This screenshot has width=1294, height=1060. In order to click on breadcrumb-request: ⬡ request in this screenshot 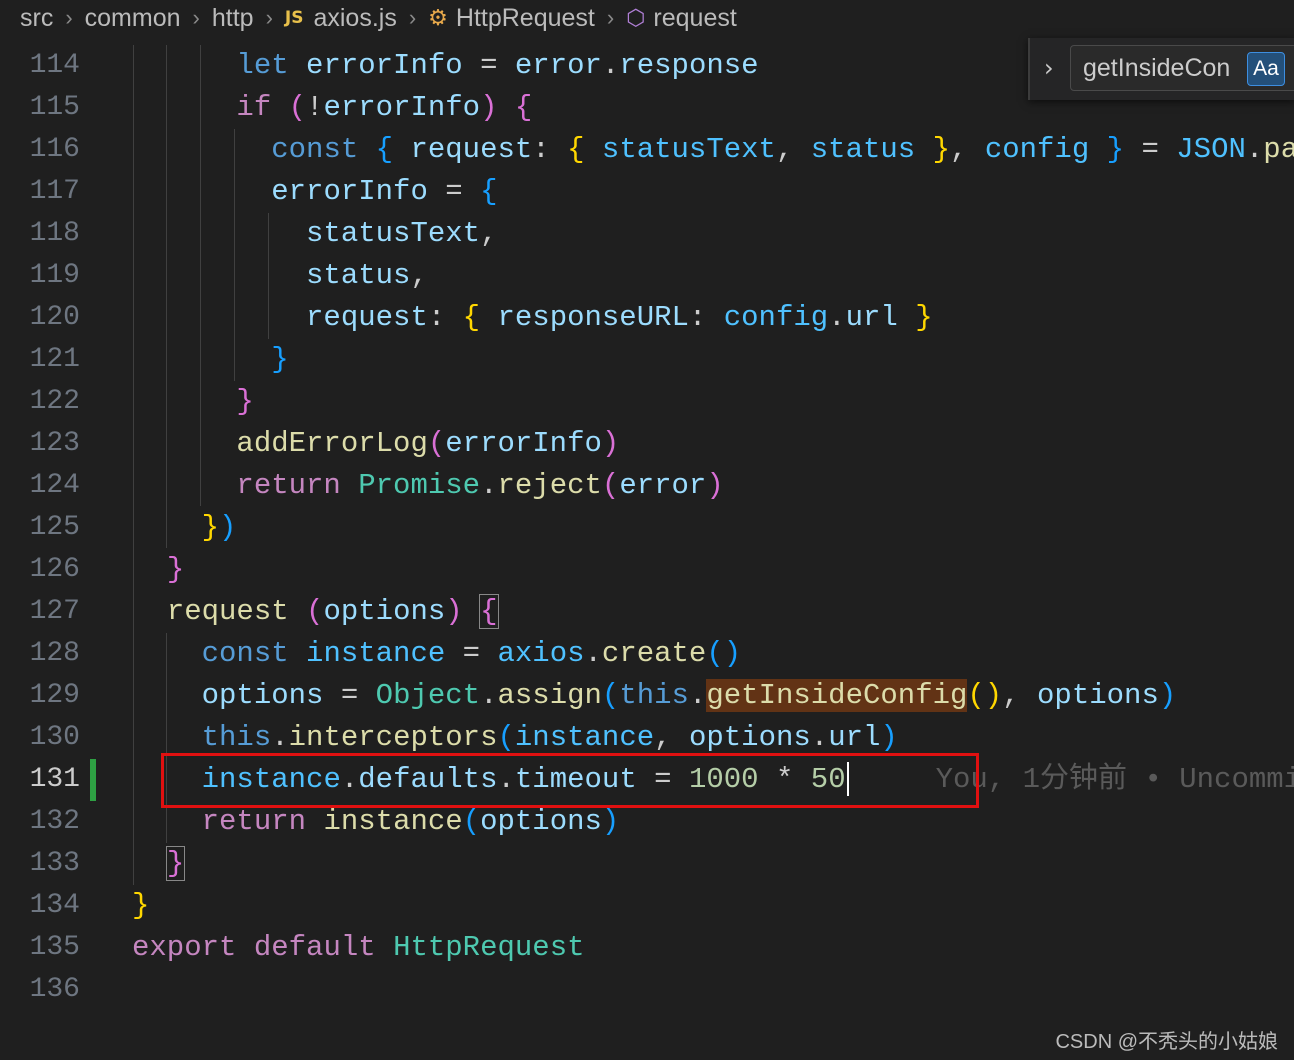, I will do `click(681, 18)`.